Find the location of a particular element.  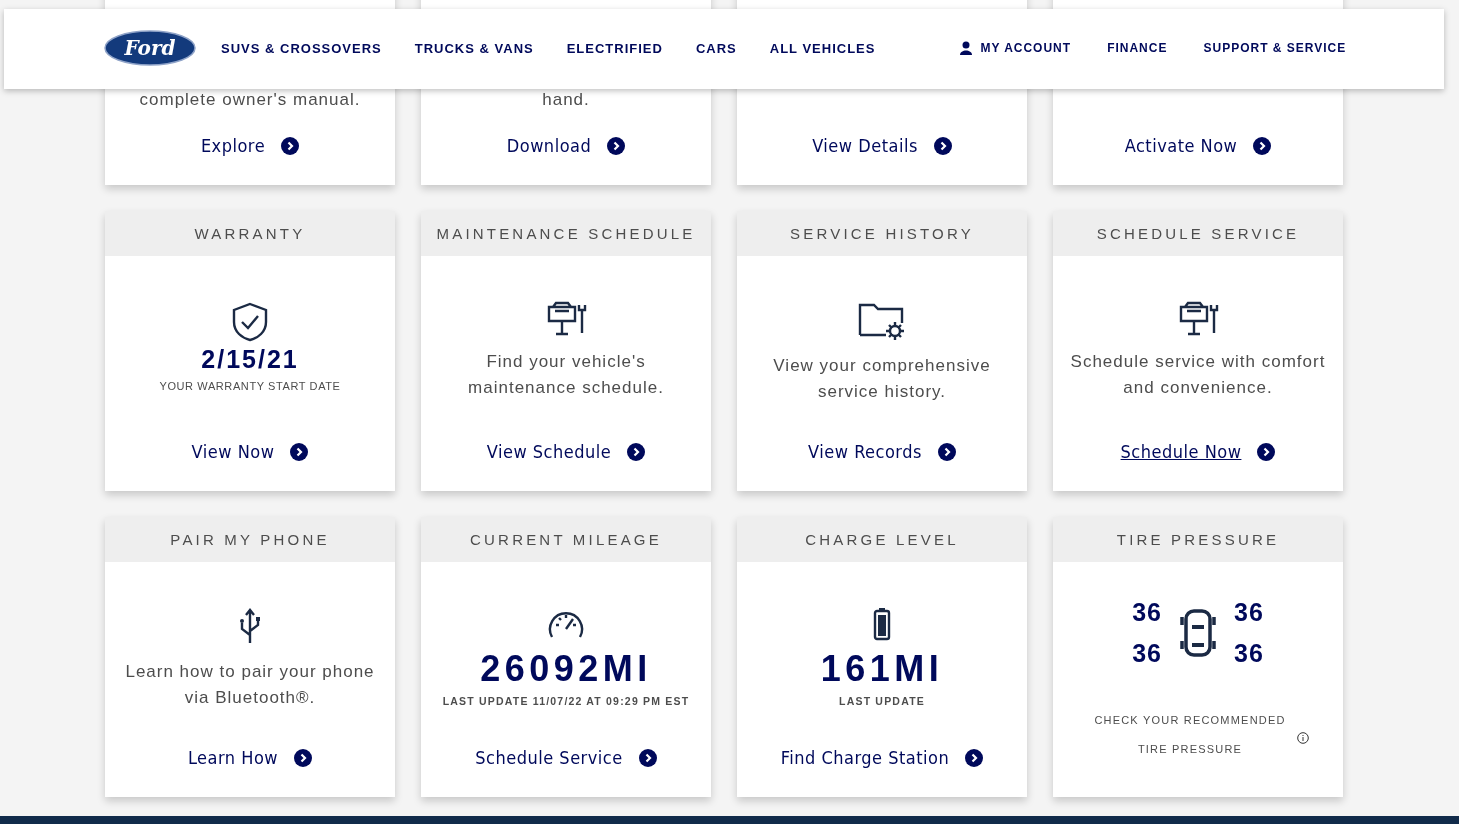

card-link: View Schedule is located at coordinates (566, 451).